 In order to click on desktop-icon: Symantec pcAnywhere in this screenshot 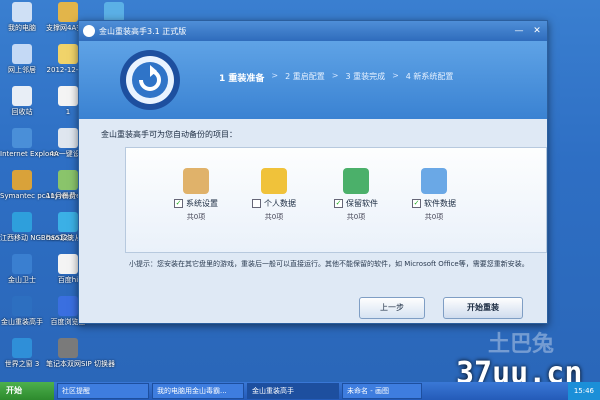, I will do `click(40, 185)`.